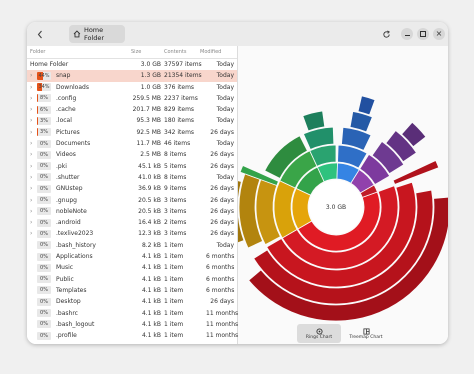  Describe the element at coordinates (150, 155) in the screenshot. I see `folder-size: 2.5 MB` at that location.